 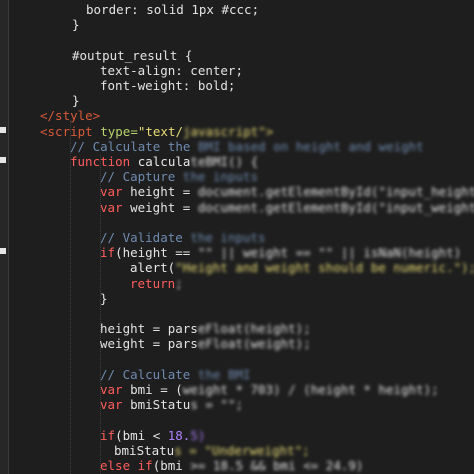 I want to click on code-token: height =, so click(x=164, y=192).